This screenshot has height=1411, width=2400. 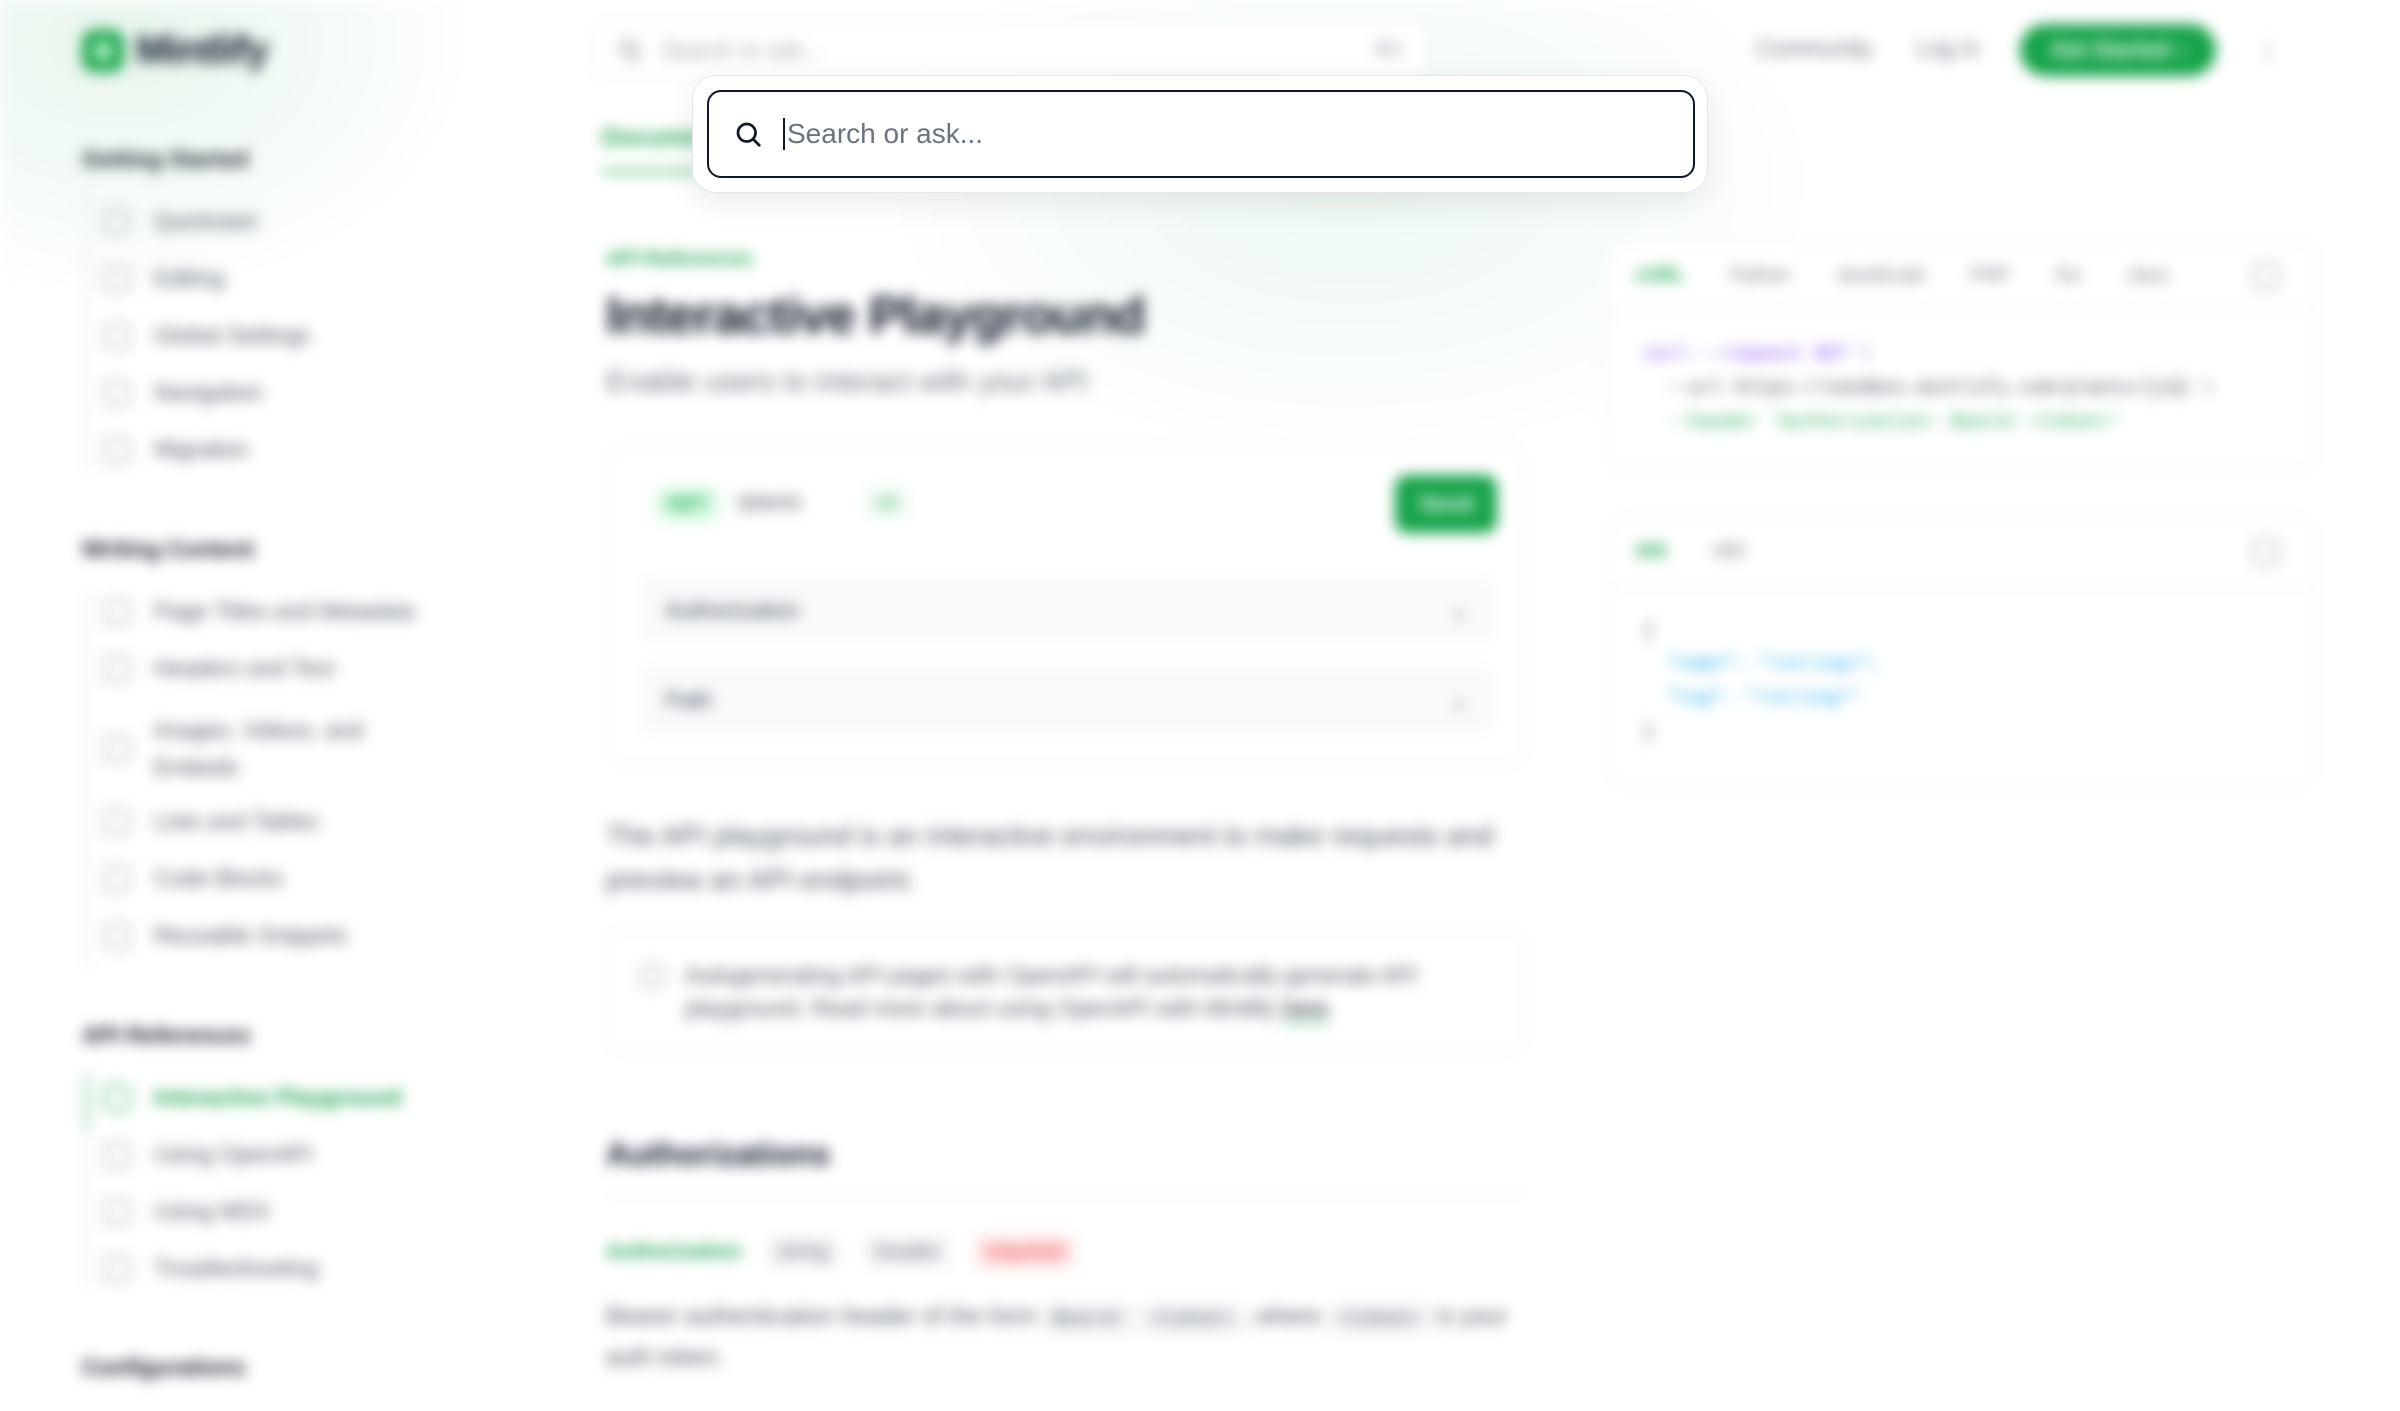 What do you see at coordinates (803, 1252) in the screenshot?
I see `param-type: string` at bounding box center [803, 1252].